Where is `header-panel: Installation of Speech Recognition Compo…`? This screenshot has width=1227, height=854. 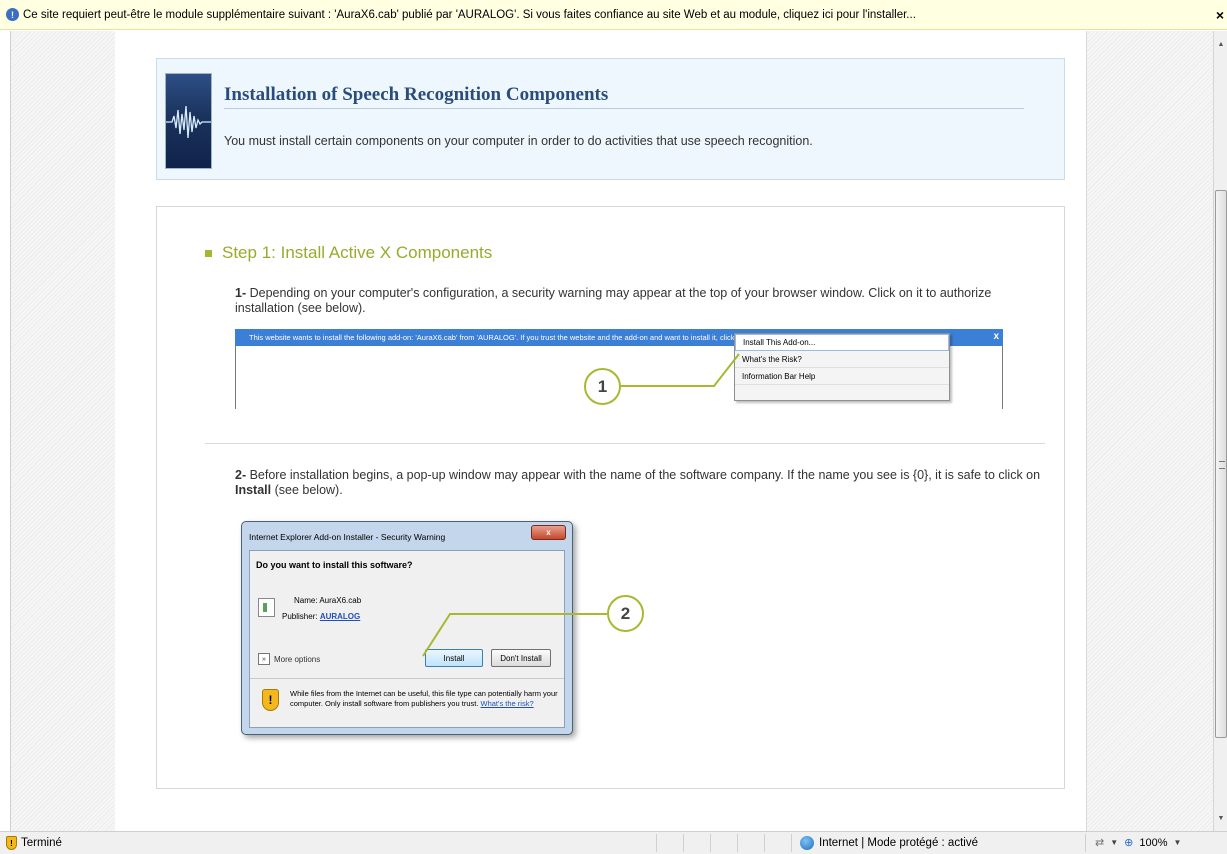 header-panel: Installation of Speech Recognition Compo… is located at coordinates (610, 119).